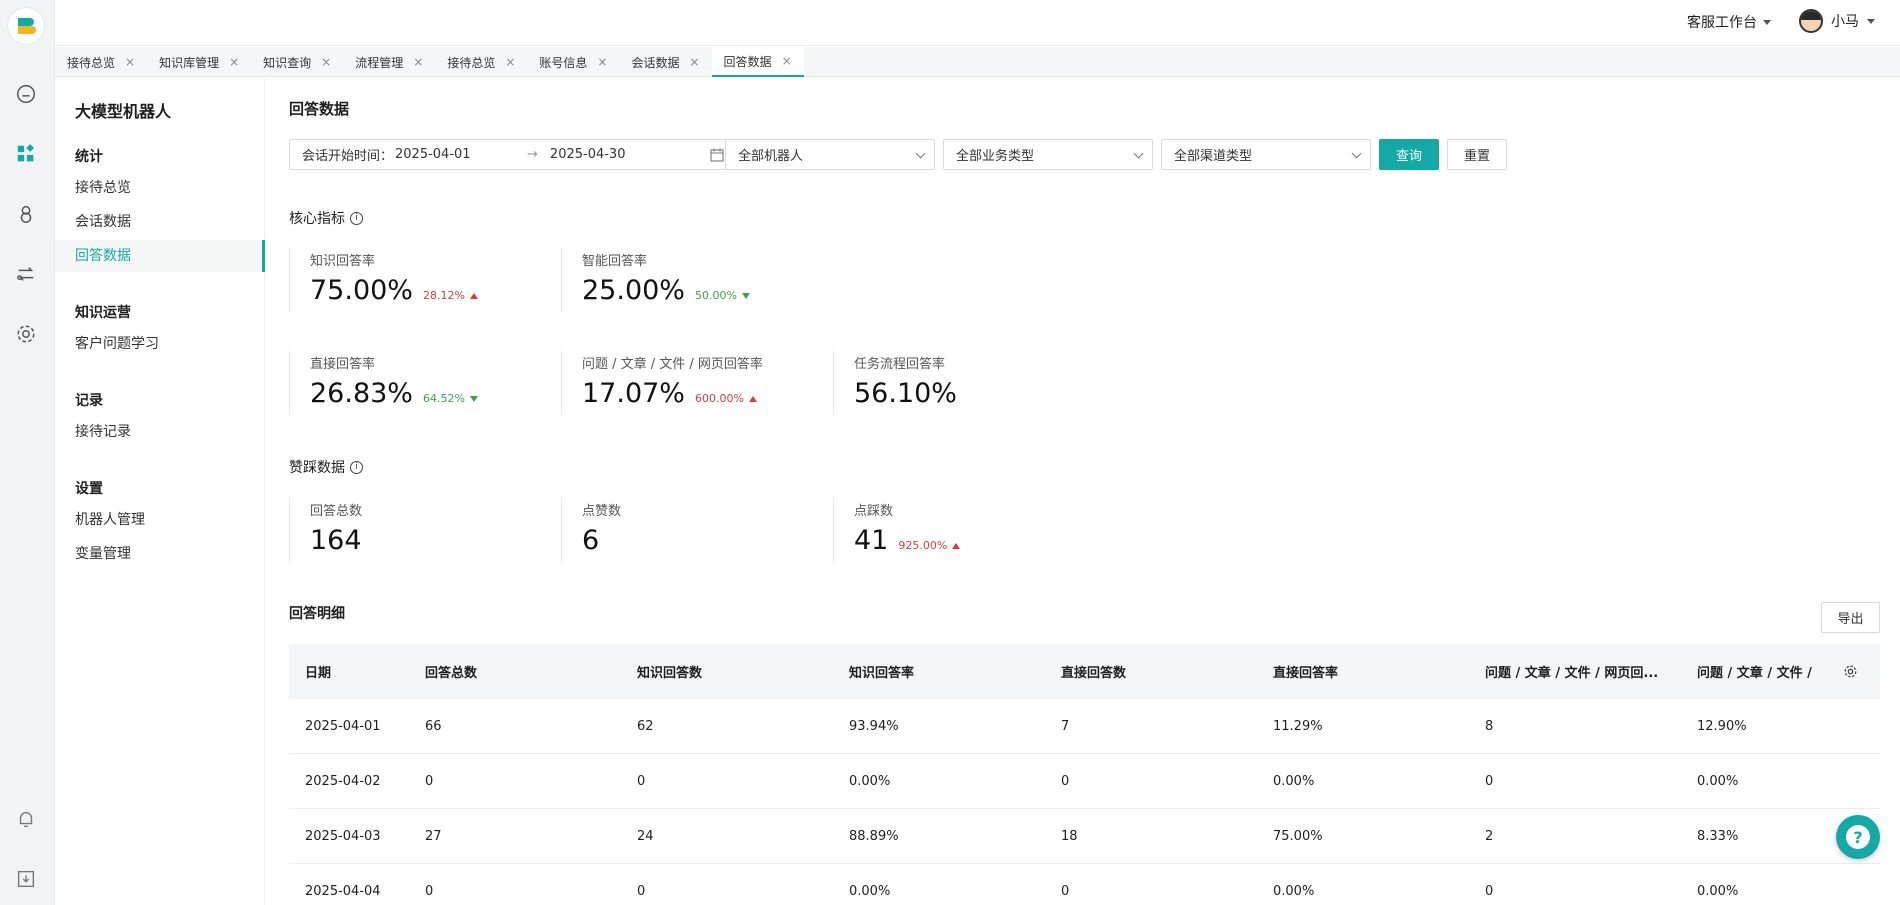 This screenshot has width=1900, height=905. Describe the element at coordinates (752, 398) in the screenshot. I see `arrow-up-icon` at that location.